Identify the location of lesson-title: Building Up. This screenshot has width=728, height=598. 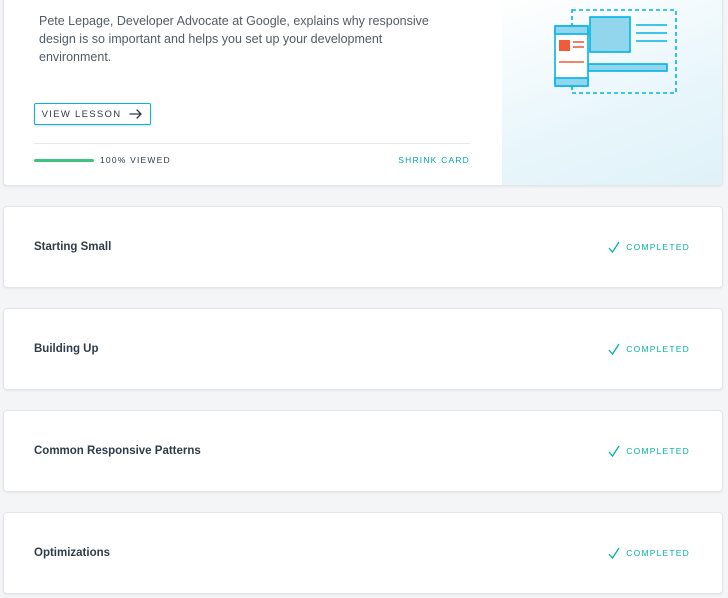
(66, 349).